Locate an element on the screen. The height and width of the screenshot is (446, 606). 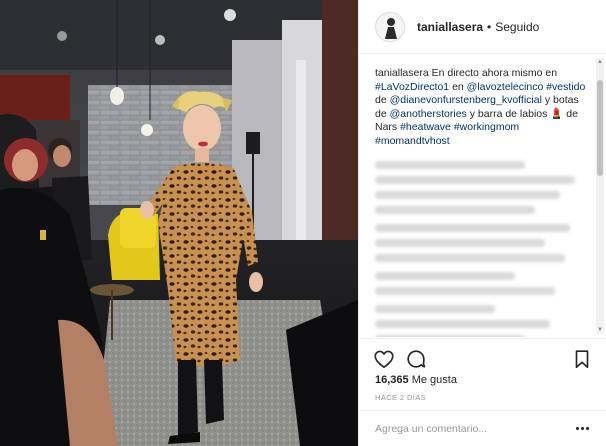
caption-text: En directo ahora mismo en is located at coordinates (494, 73).